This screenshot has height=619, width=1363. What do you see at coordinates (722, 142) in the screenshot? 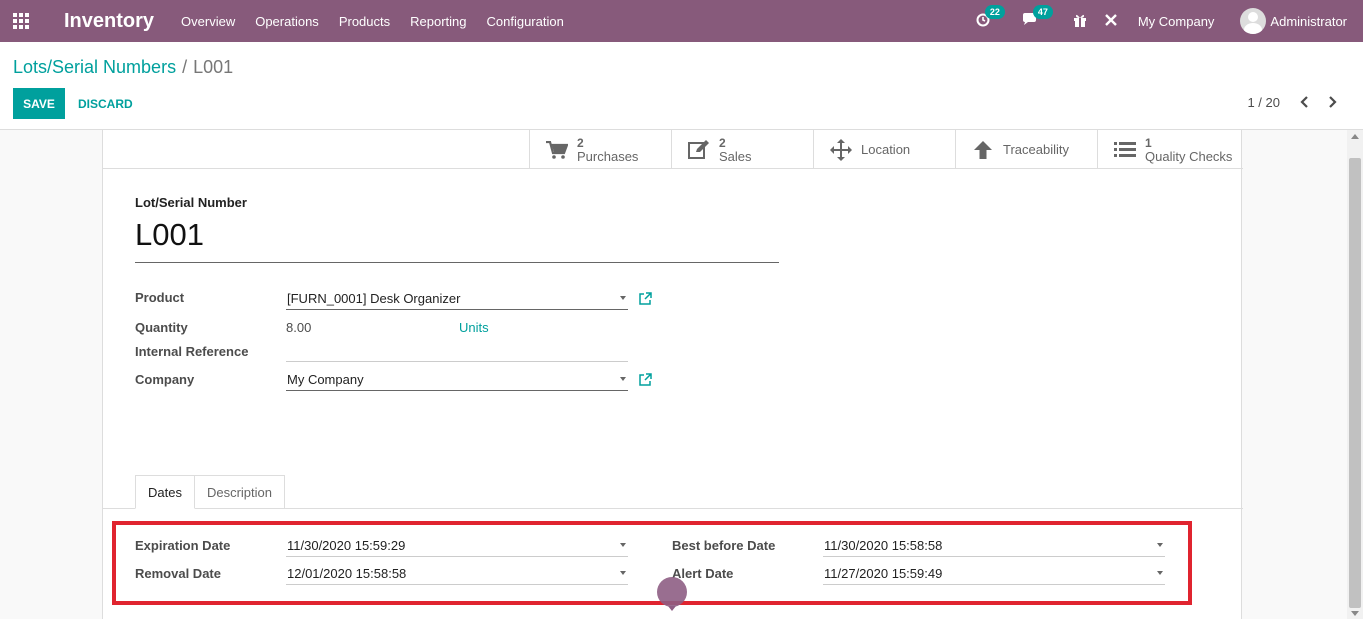
I see `sales-count: 2` at bounding box center [722, 142].